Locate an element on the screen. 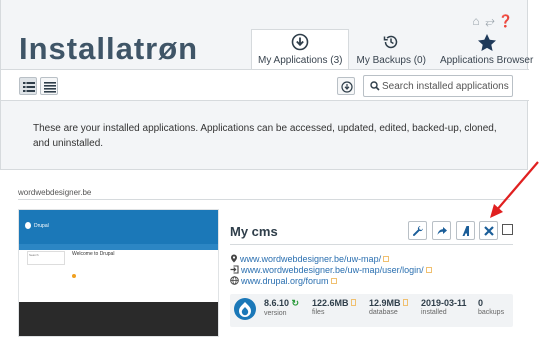  stat-database: 12.9MB database is located at coordinates (389, 307).